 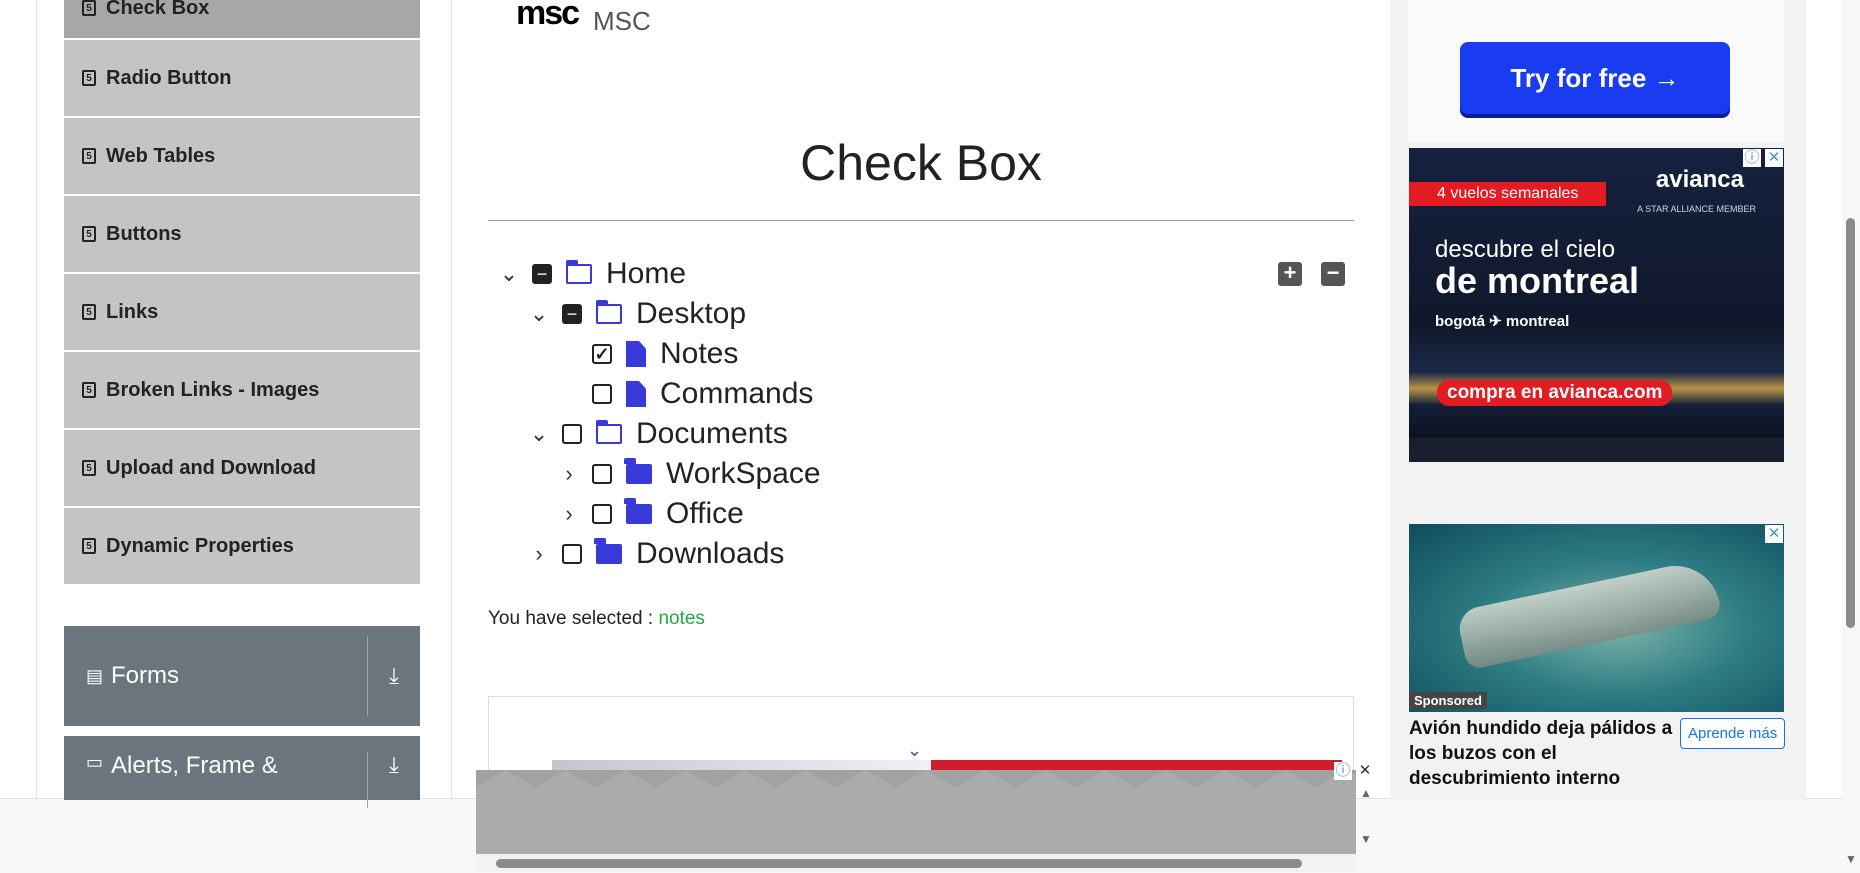 I want to click on menu-item-label: Radio Button, so click(x=169, y=77).